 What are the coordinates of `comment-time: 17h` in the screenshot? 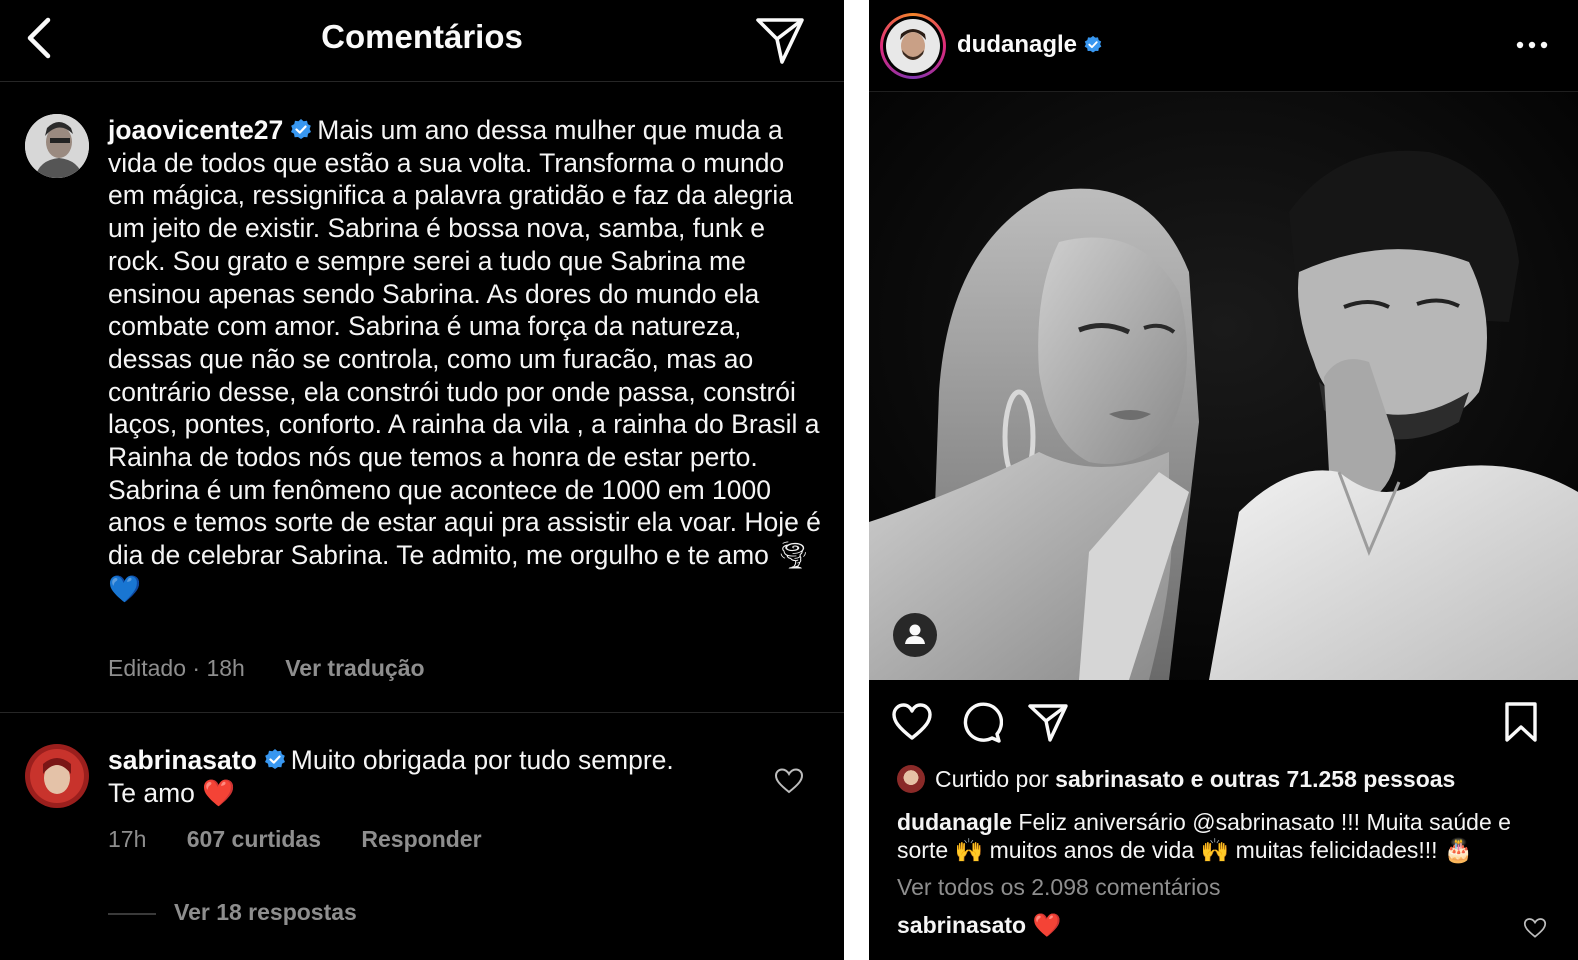 It's located at (127, 839).